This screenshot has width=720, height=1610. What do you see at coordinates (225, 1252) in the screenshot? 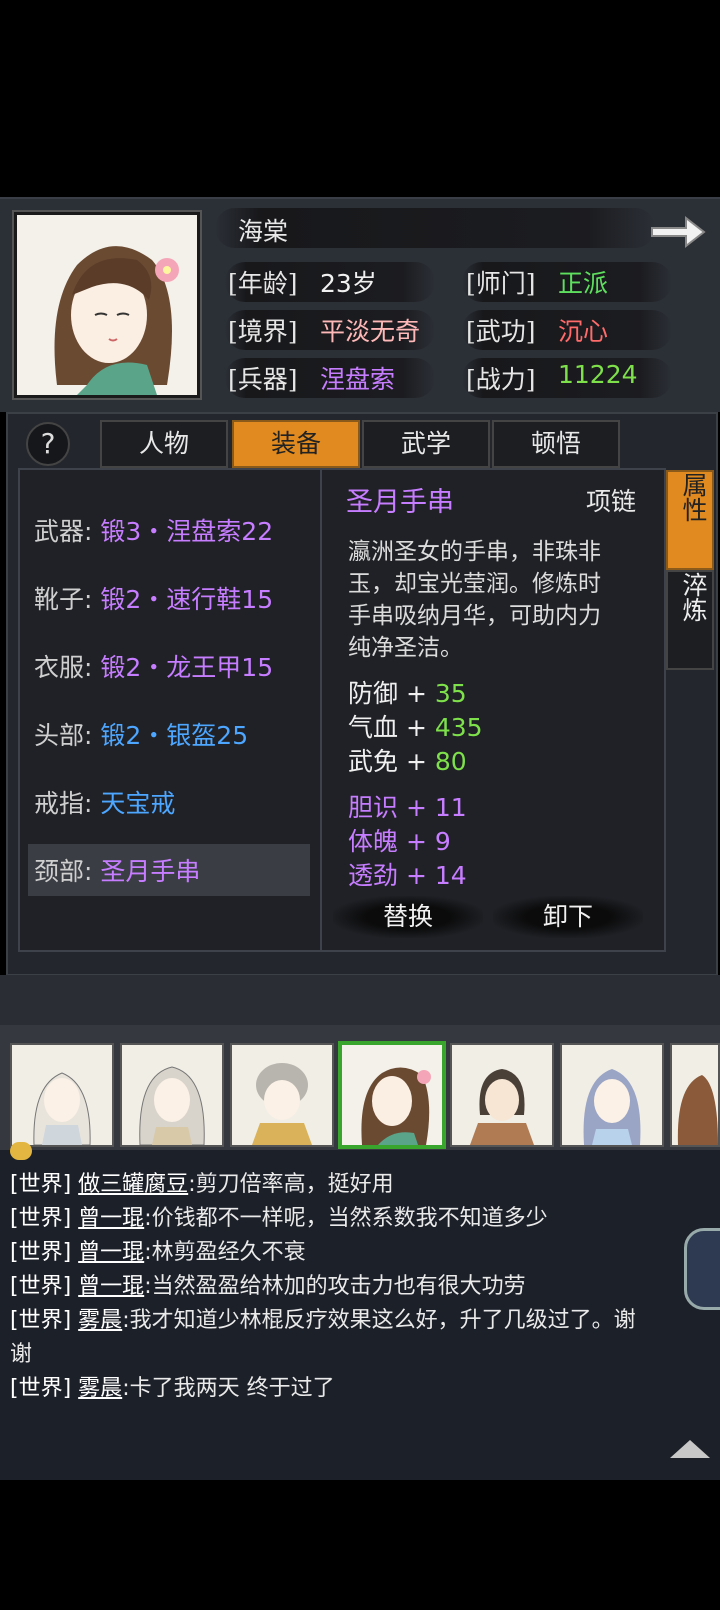
I see `chat-message: :林剪盈经久不衰` at bounding box center [225, 1252].